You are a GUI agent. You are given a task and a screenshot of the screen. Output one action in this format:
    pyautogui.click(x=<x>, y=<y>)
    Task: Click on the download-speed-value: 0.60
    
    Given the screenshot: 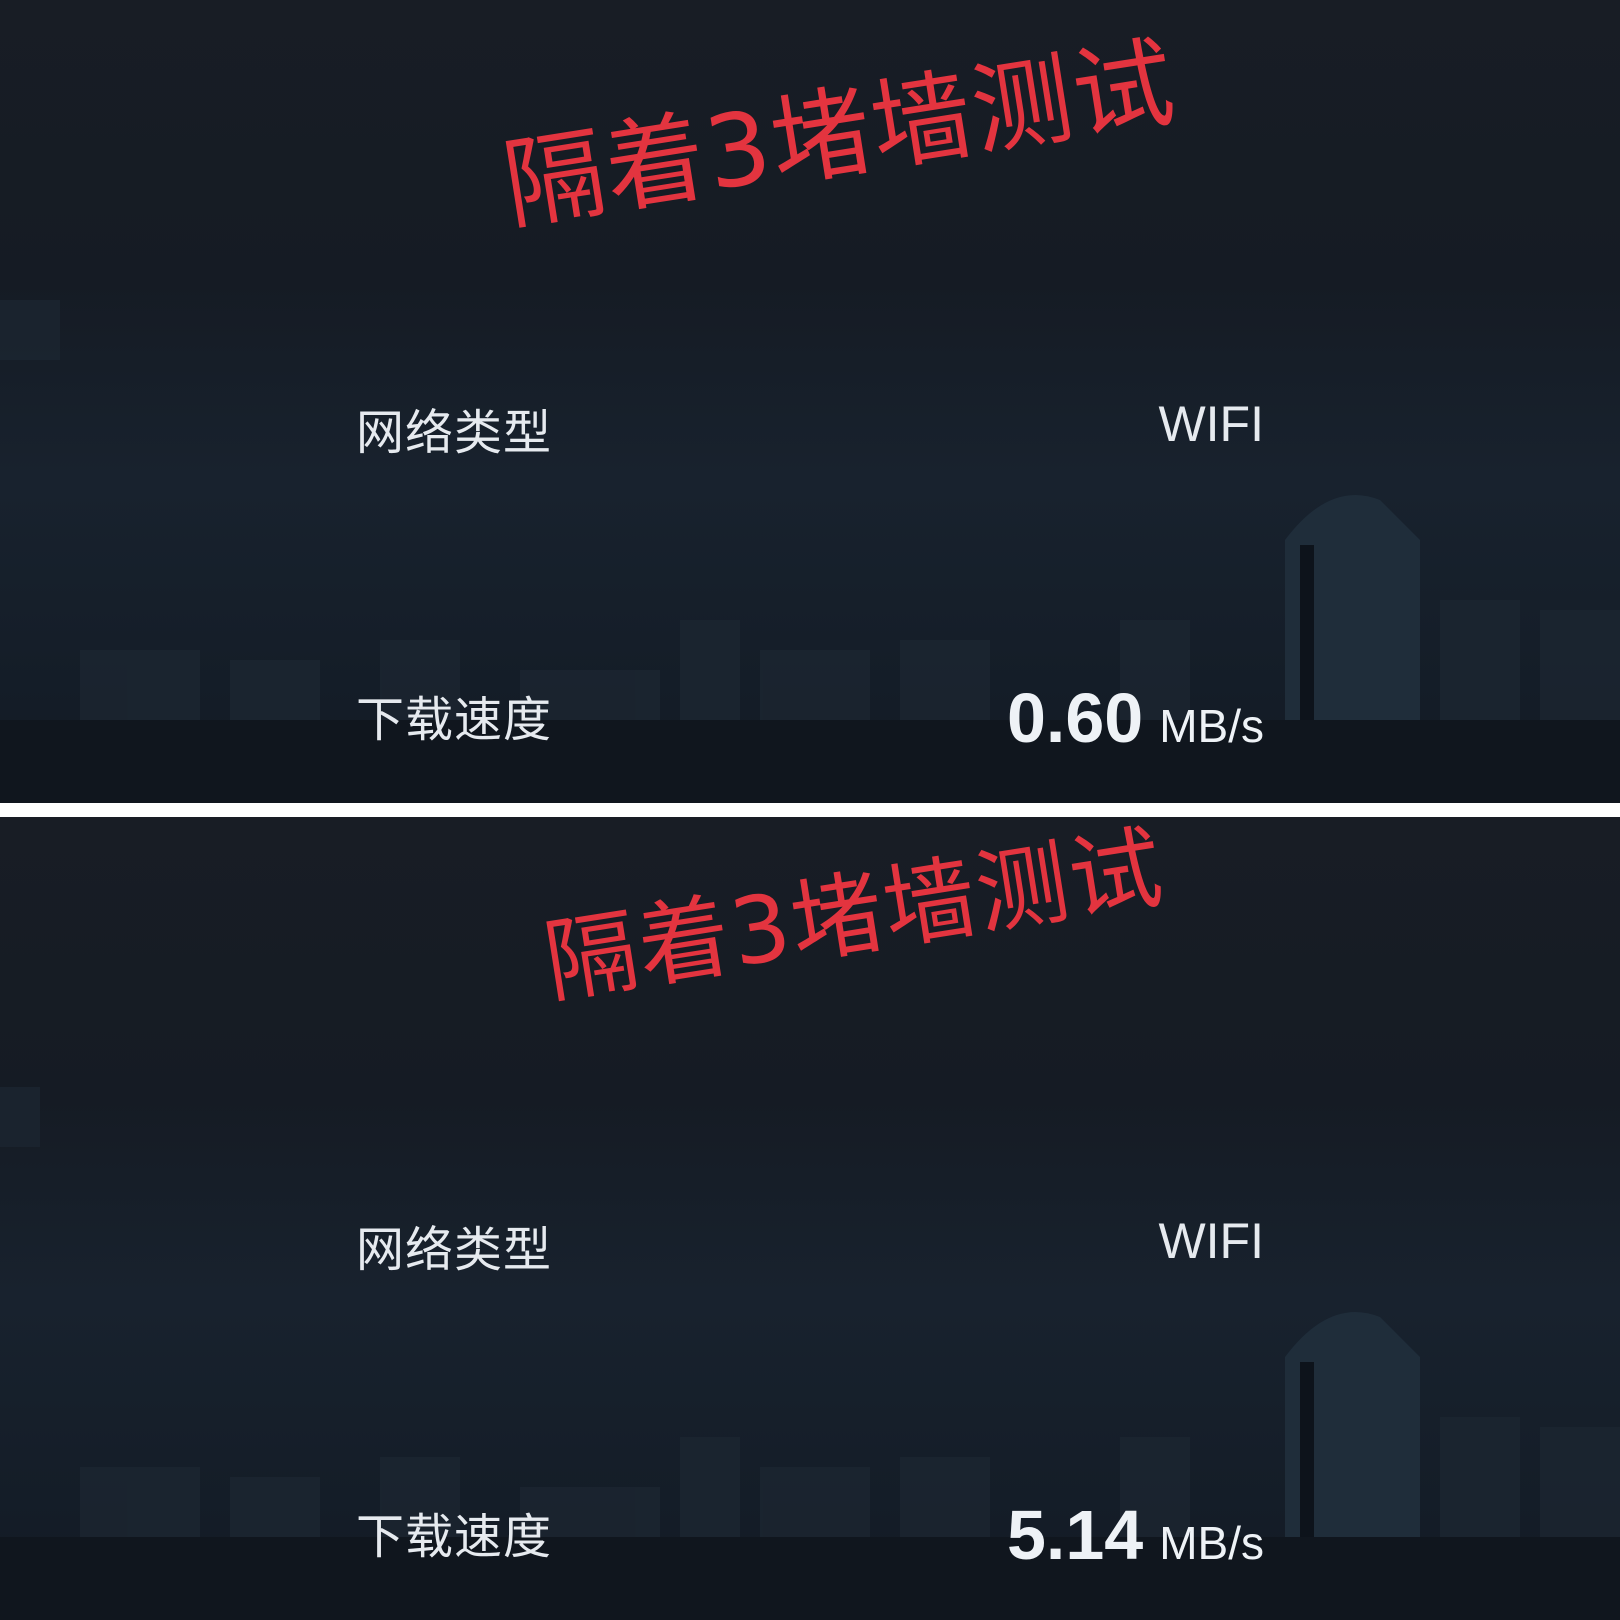 What is the action you would take?
    pyautogui.click(x=1075, y=718)
    